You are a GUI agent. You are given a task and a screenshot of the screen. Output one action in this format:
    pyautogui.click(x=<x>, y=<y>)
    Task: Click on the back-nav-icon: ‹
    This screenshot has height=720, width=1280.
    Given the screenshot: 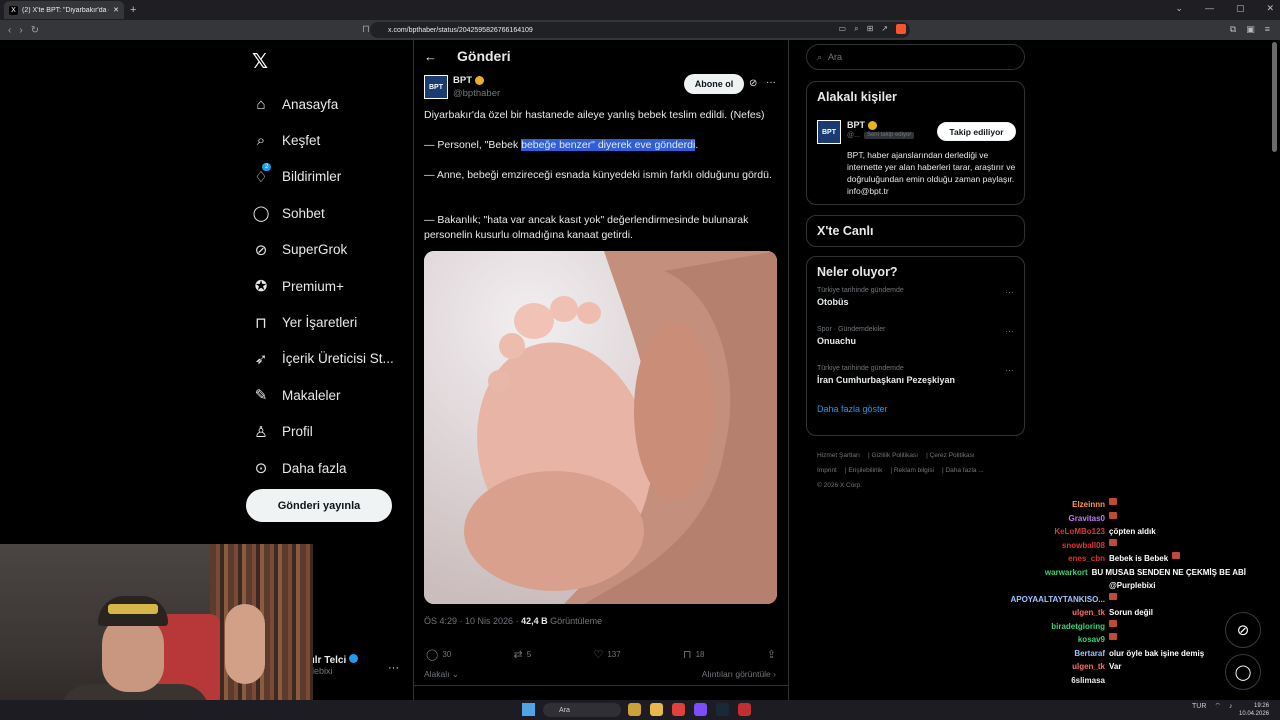 What is the action you would take?
    pyautogui.click(x=9, y=30)
    